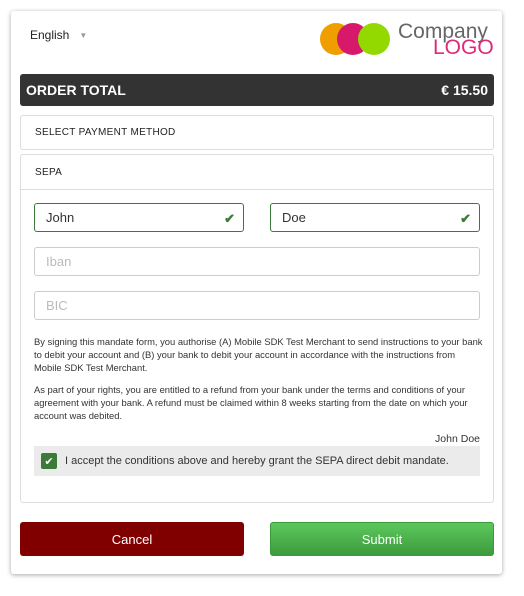  What do you see at coordinates (375, 217) in the screenshot?
I see `last-name-input: Doe ✔` at bounding box center [375, 217].